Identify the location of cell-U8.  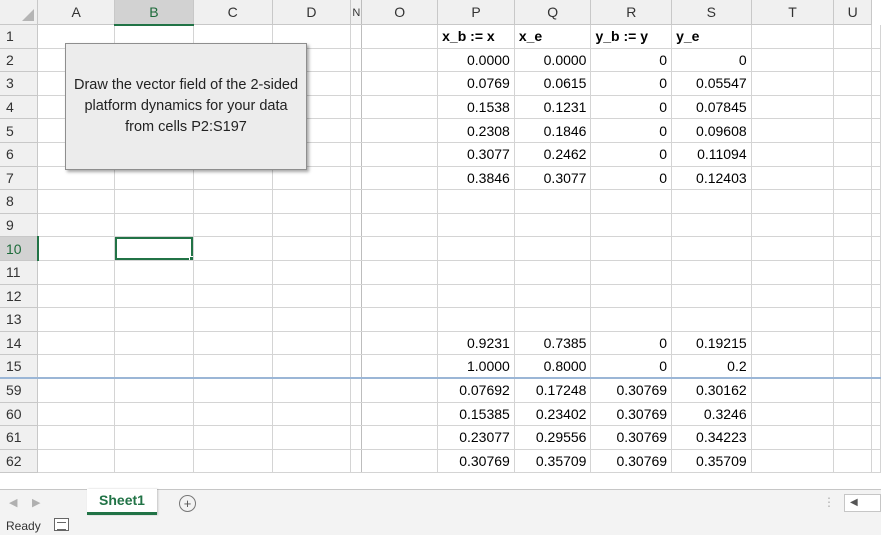
(852, 201).